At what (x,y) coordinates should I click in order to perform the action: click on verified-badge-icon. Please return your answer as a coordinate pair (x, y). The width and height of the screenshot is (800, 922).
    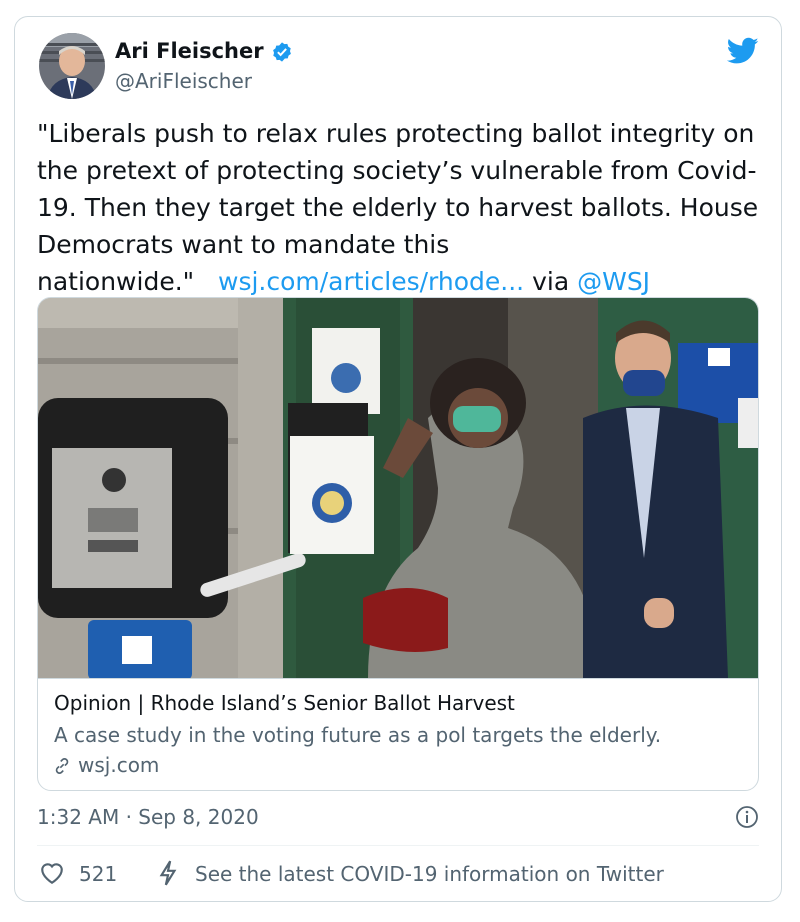
    Looking at the image, I should click on (282, 52).